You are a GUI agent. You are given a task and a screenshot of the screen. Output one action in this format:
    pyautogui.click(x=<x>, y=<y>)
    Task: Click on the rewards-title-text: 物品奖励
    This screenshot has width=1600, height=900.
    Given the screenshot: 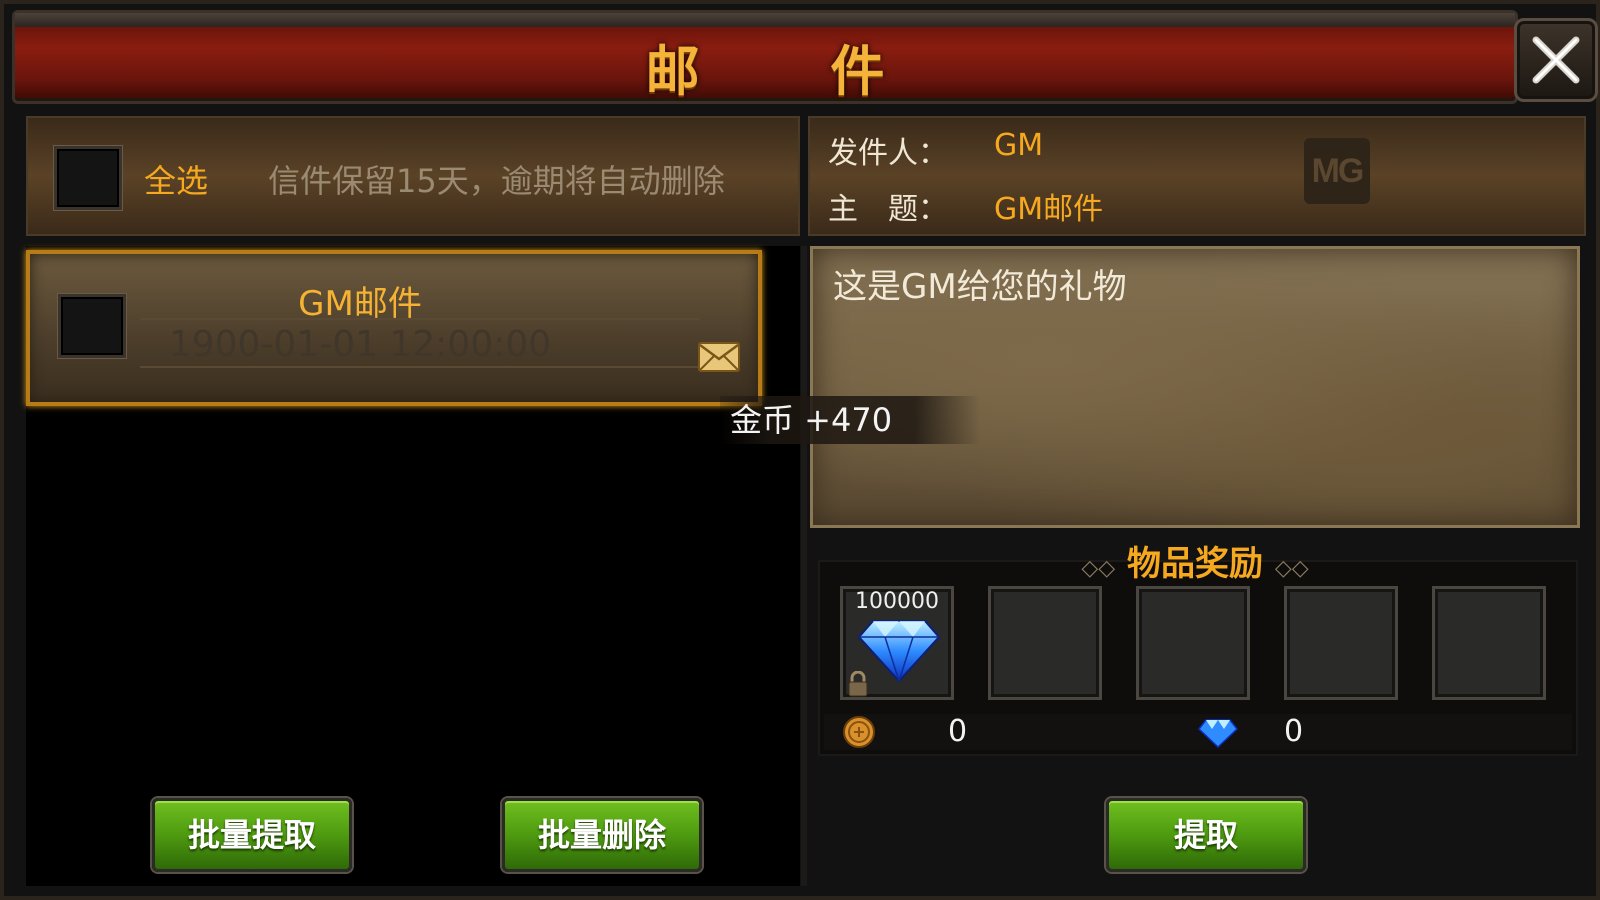 What is the action you would take?
    pyautogui.click(x=1195, y=564)
    